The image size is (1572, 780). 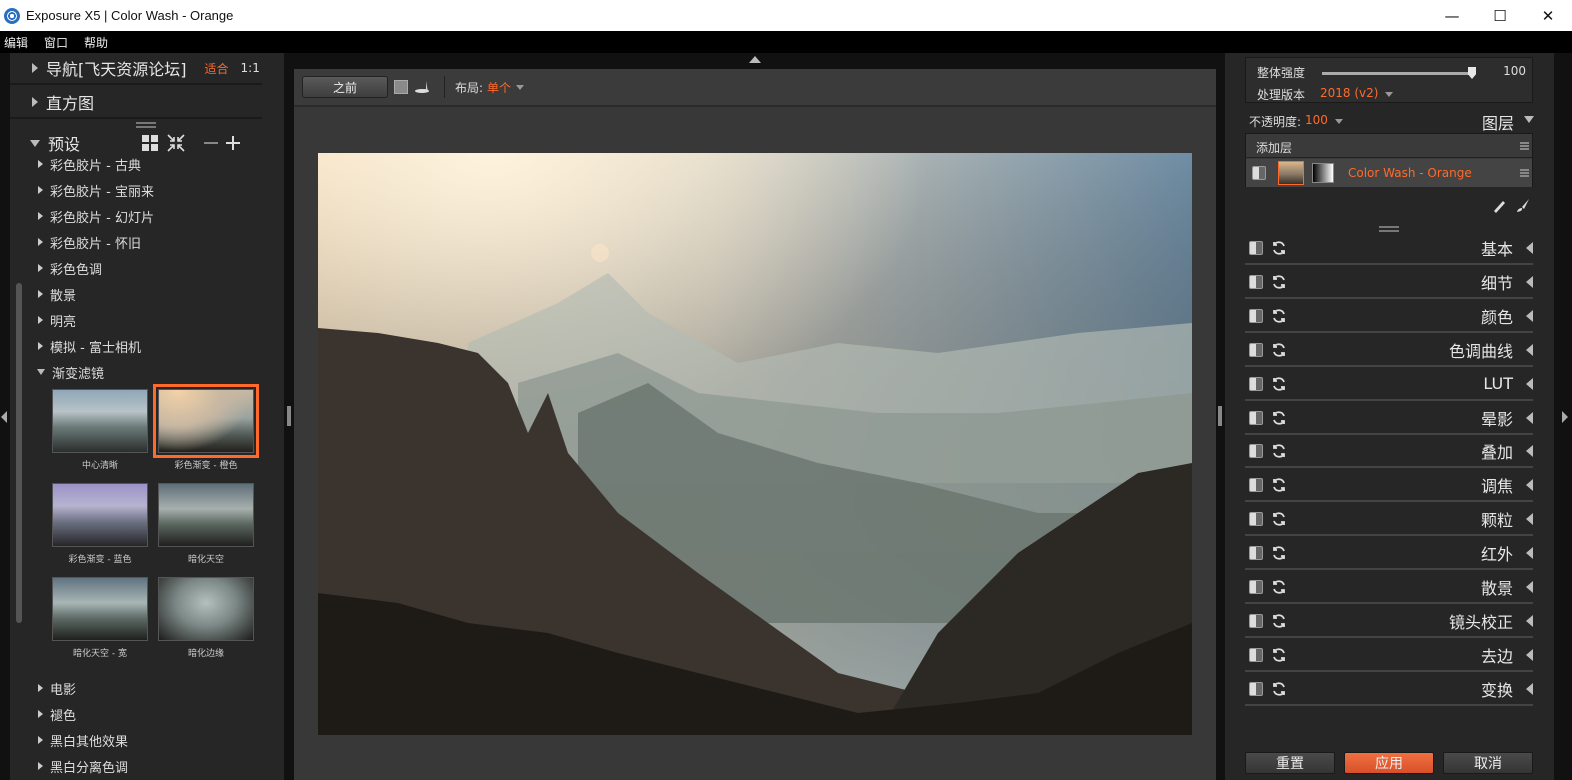 I want to click on compare-split-icon, so click(x=422, y=87).